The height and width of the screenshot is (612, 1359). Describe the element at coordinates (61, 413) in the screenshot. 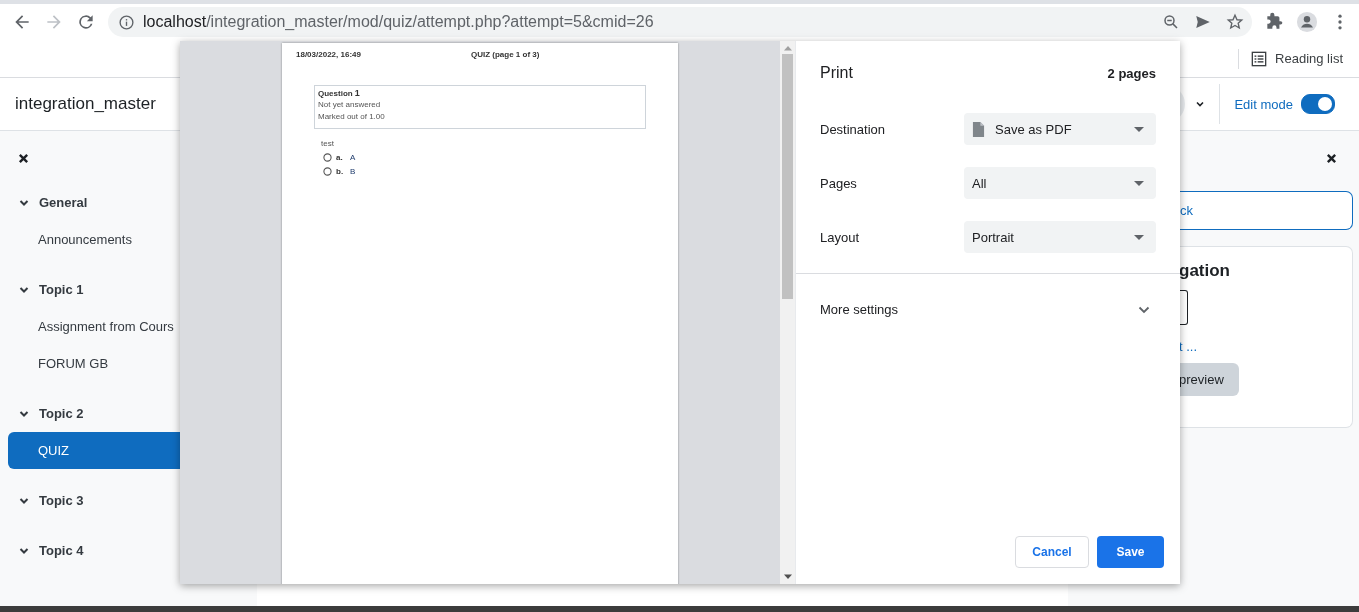

I see `section-title: Topic 2` at that location.